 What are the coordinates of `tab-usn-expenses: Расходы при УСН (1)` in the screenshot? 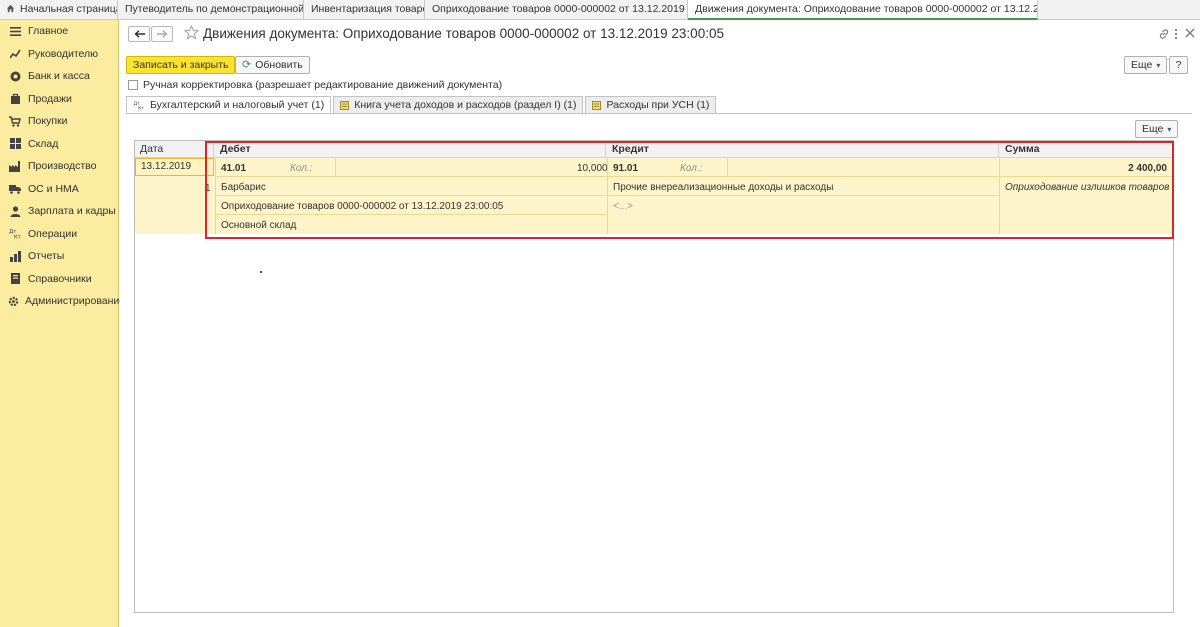 It's located at (651, 104).